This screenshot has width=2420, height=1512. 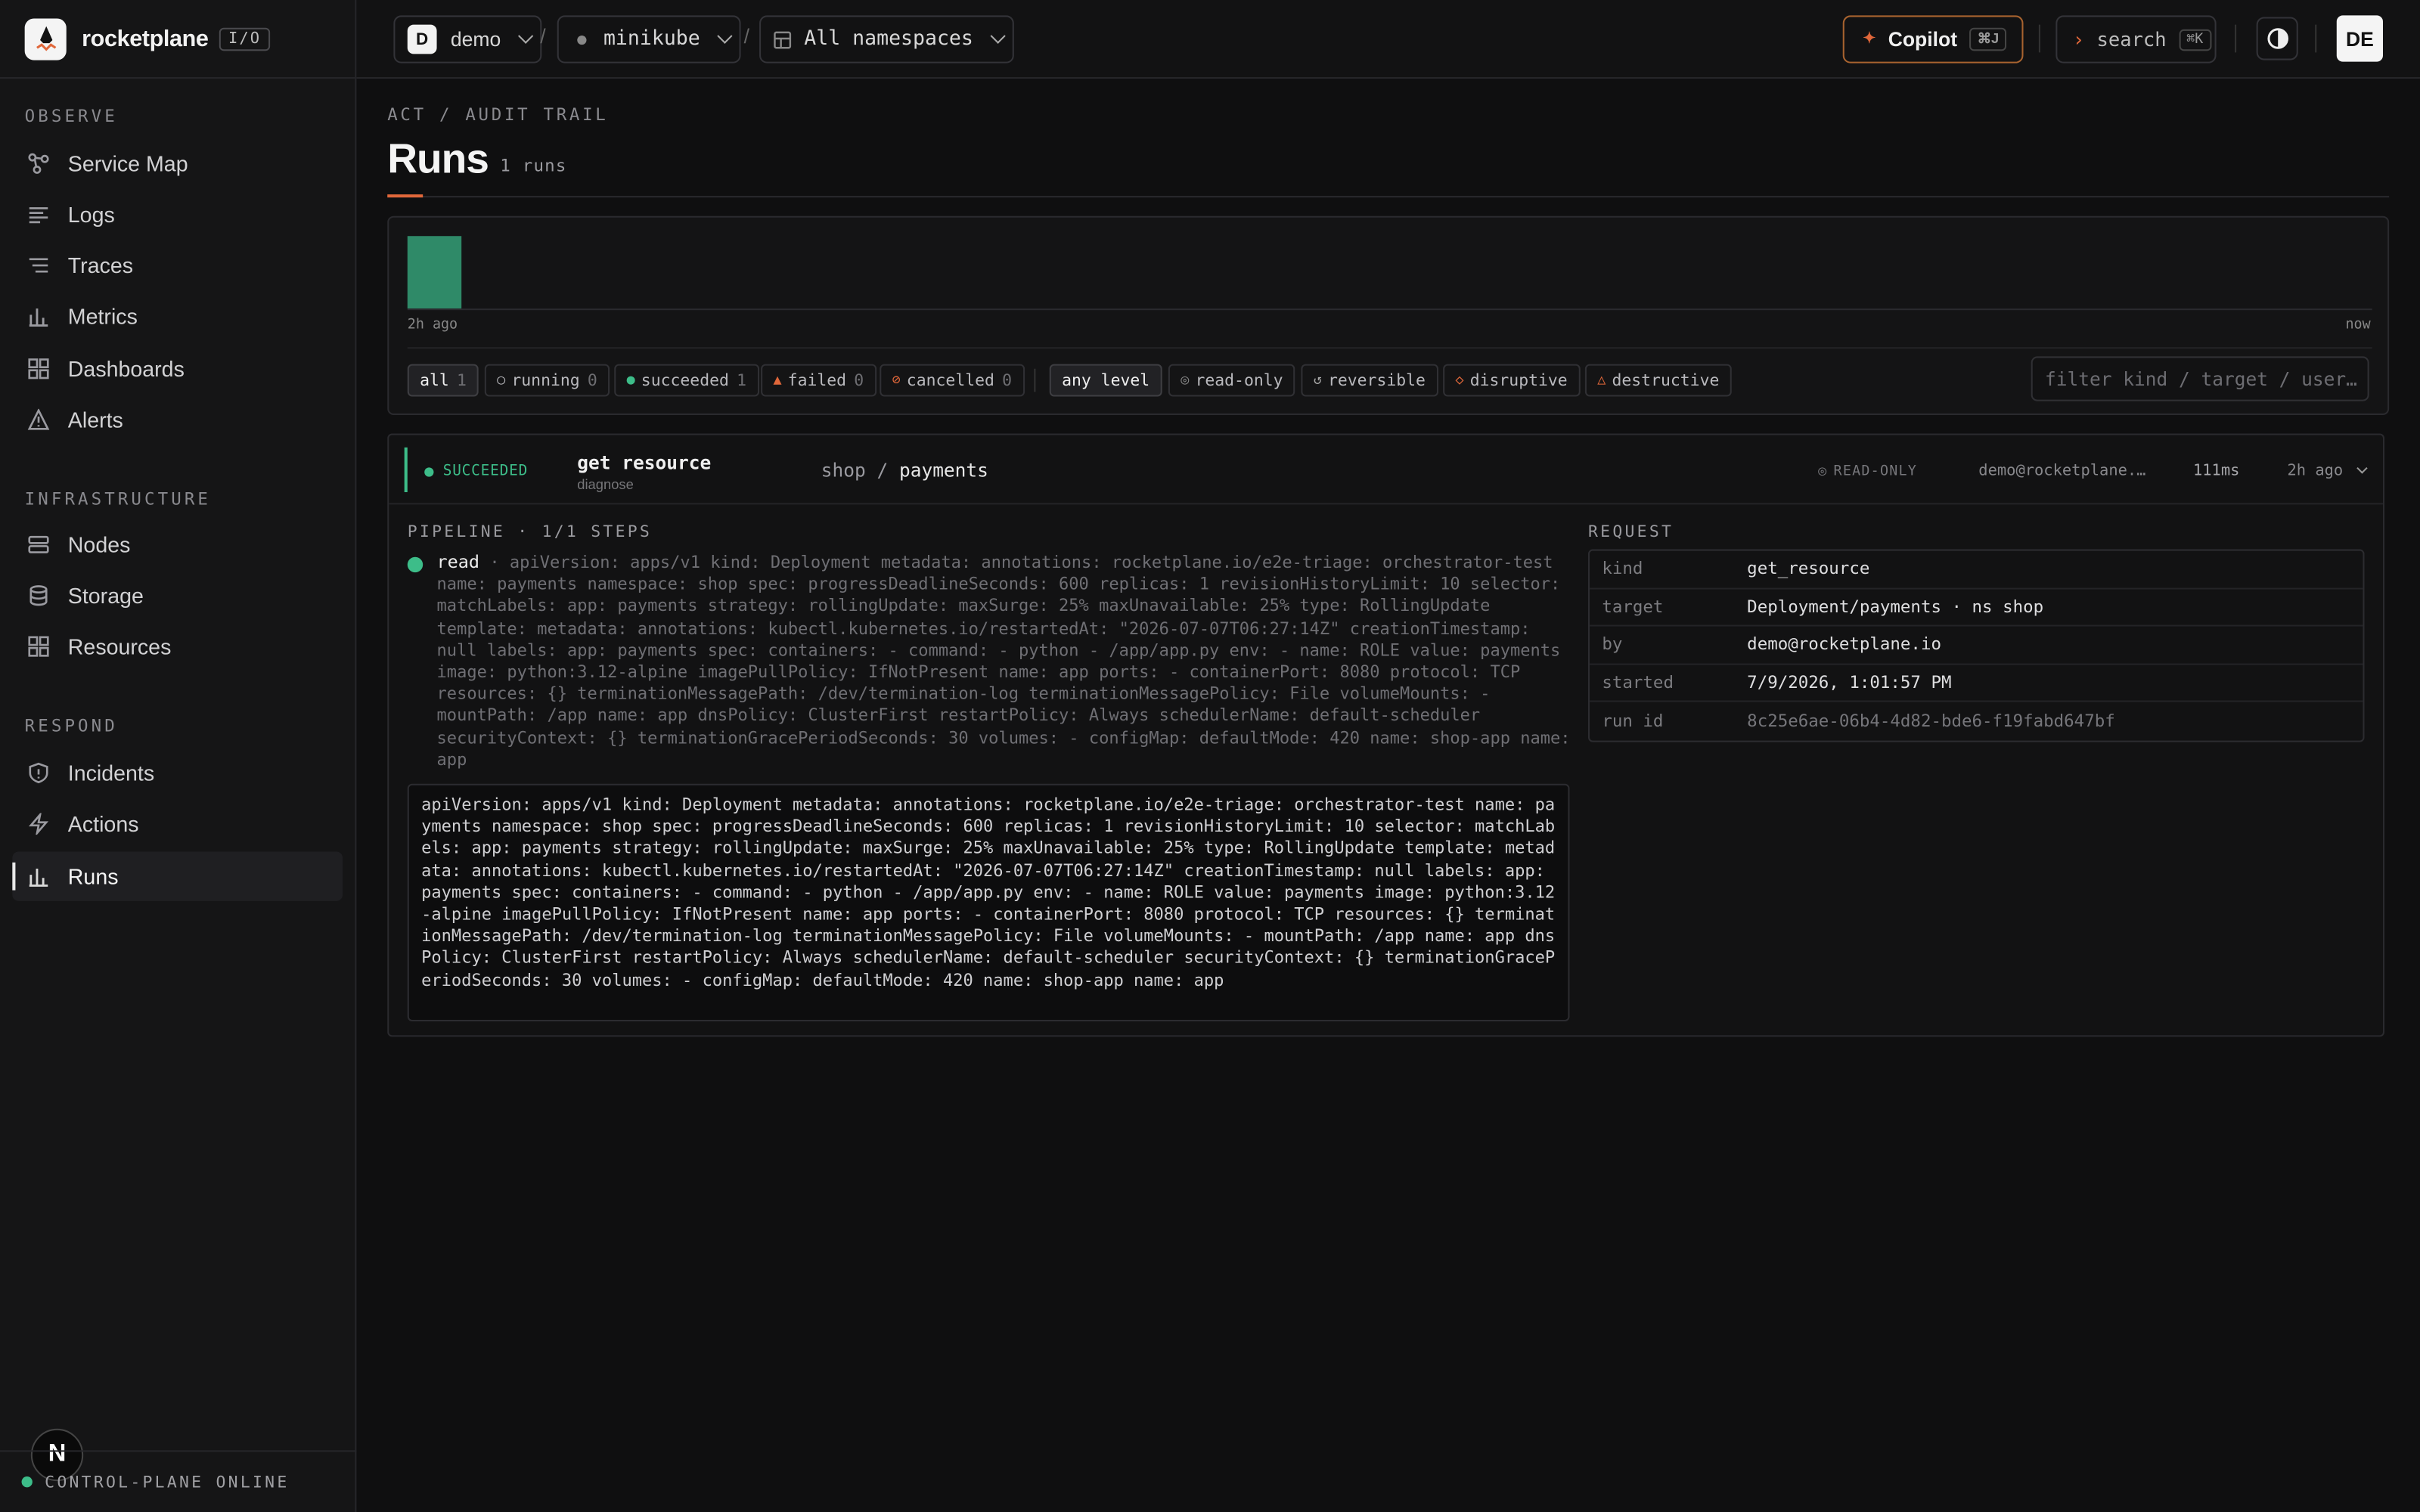 What do you see at coordinates (1658, 380) in the screenshot?
I see `filter-level-destructive: △ destructive` at bounding box center [1658, 380].